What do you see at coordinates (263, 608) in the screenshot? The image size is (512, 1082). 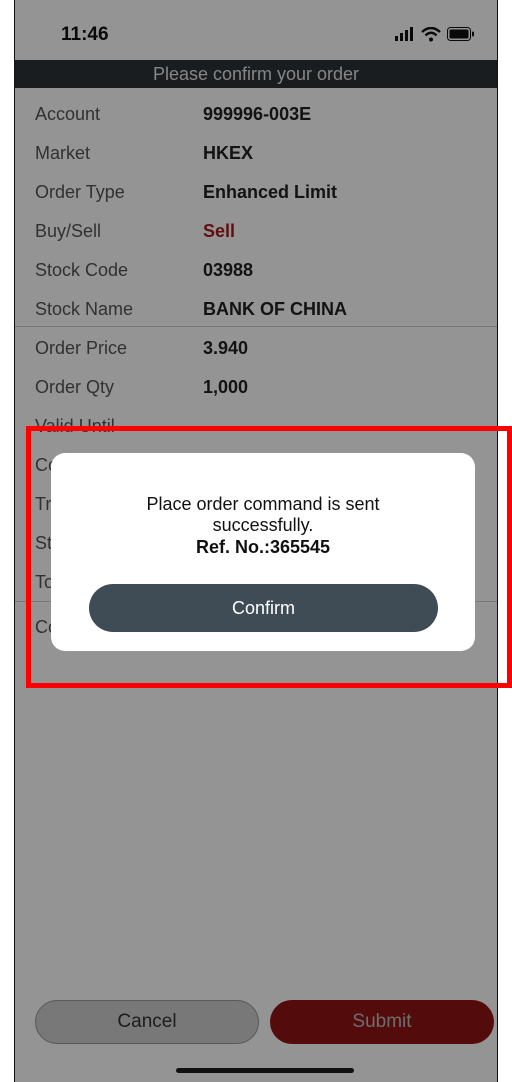 I see `confirm-button: Confirm` at bounding box center [263, 608].